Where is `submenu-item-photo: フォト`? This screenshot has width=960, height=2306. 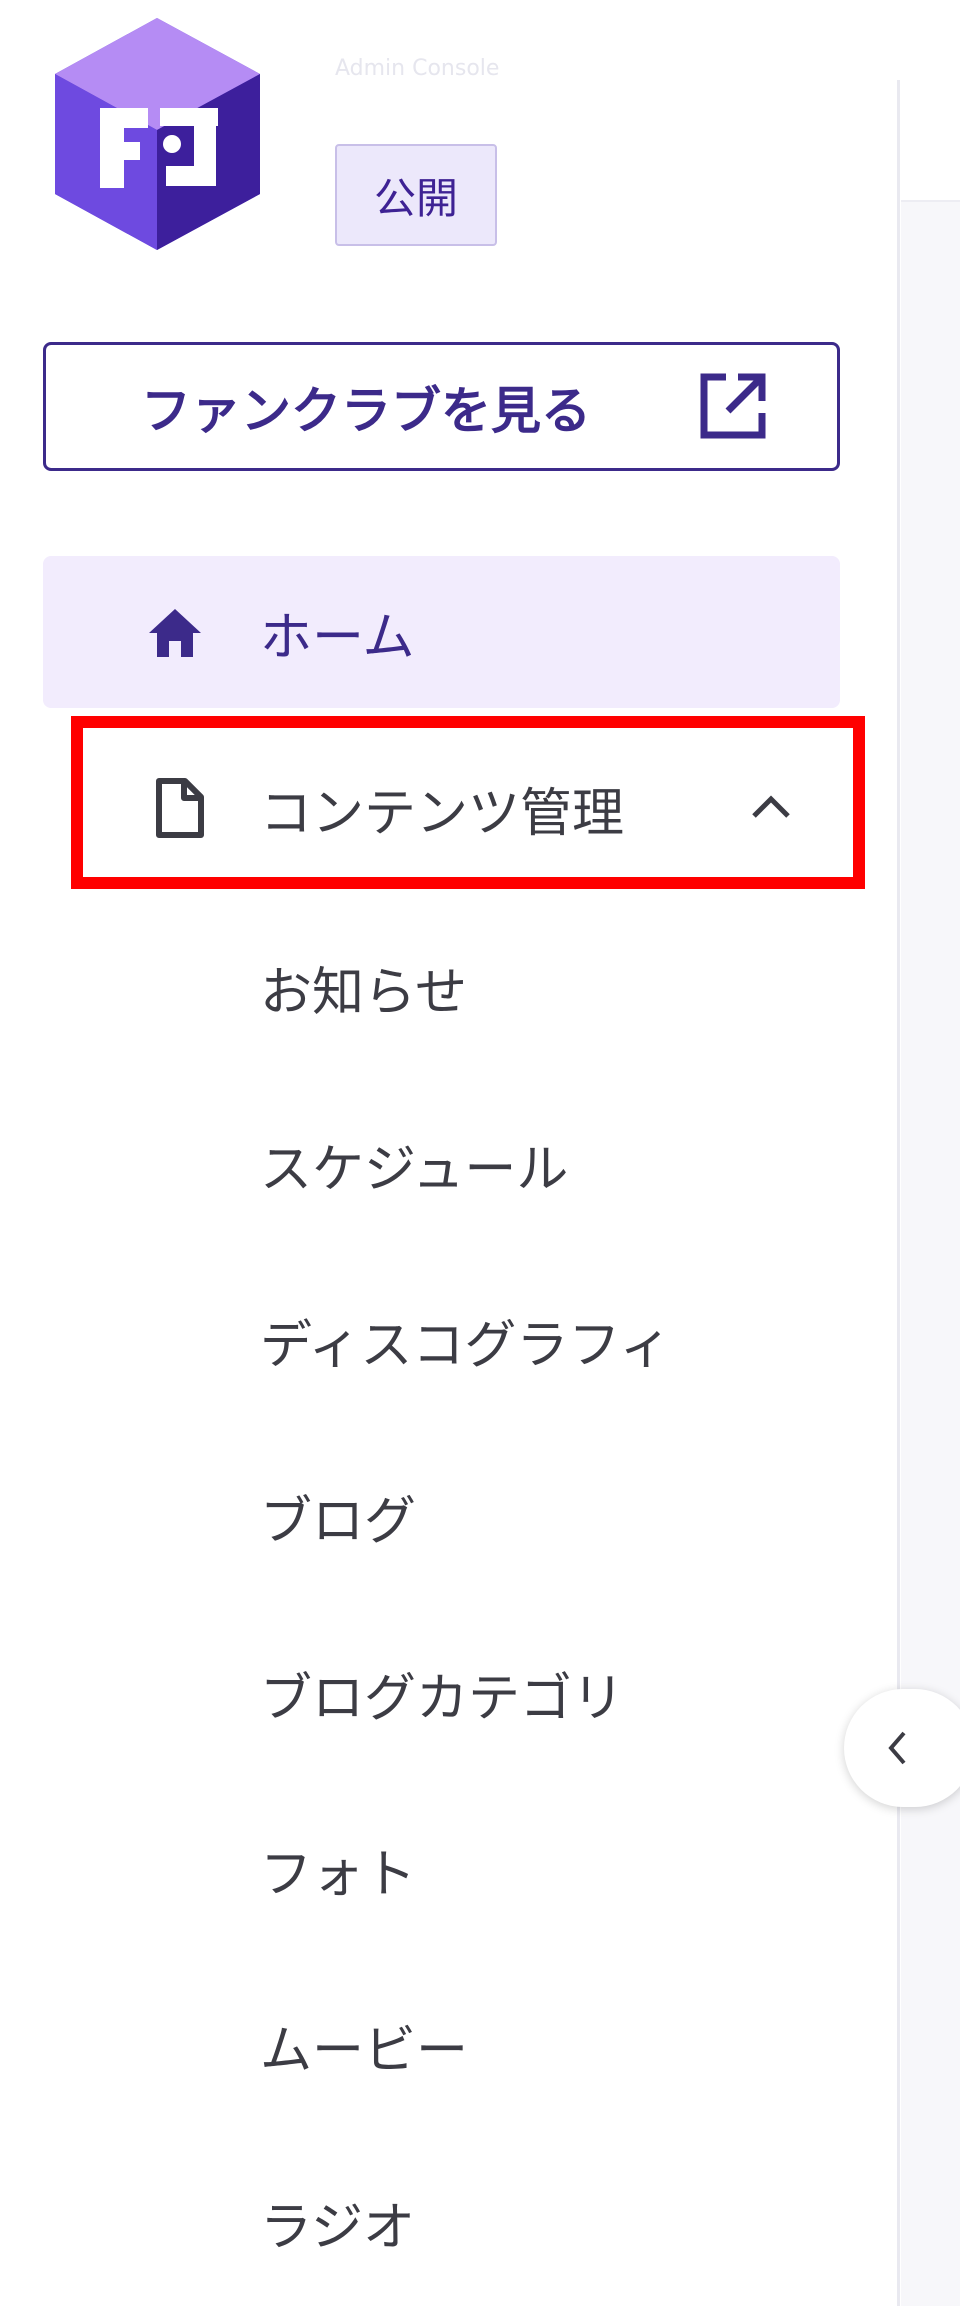
submenu-item-photo: フォト is located at coordinates (338, 1869).